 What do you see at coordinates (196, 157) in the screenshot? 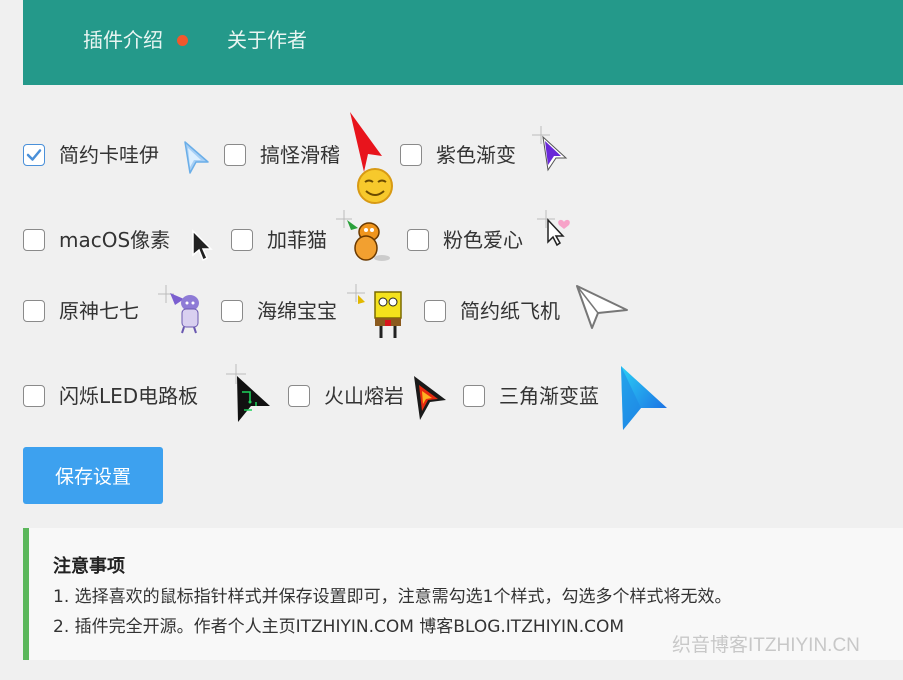
I see `soft-blue-arrow-icon` at bounding box center [196, 157].